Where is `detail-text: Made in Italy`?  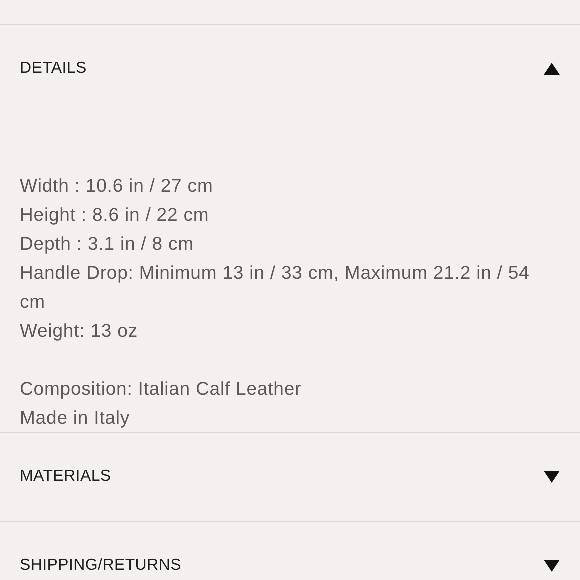 detail-text: Made in Italy is located at coordinates (76, 418).